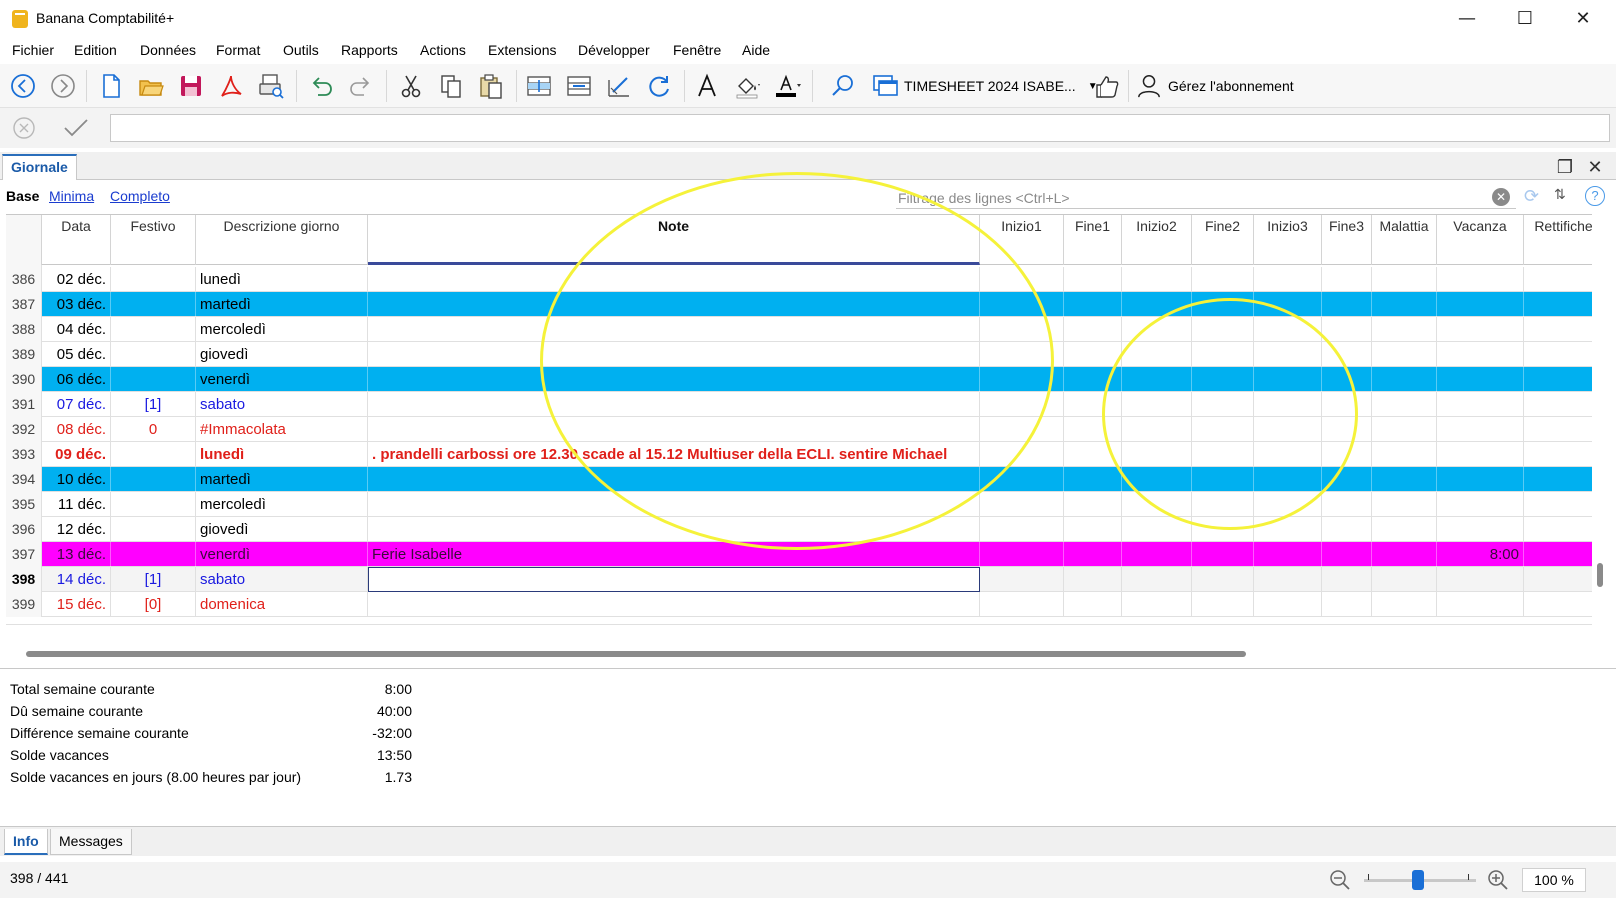 This screenshot has width=1616, height=898. Describe the element at coordinates (659, 86) in the screenshot. I see `recalculate-icon` at that location.